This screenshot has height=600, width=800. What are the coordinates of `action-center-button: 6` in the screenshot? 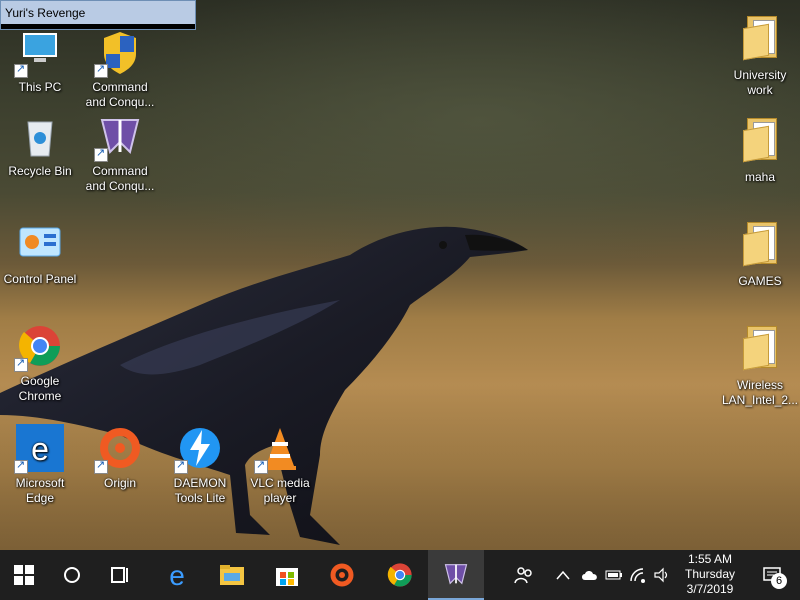 It's located at (772, 575).